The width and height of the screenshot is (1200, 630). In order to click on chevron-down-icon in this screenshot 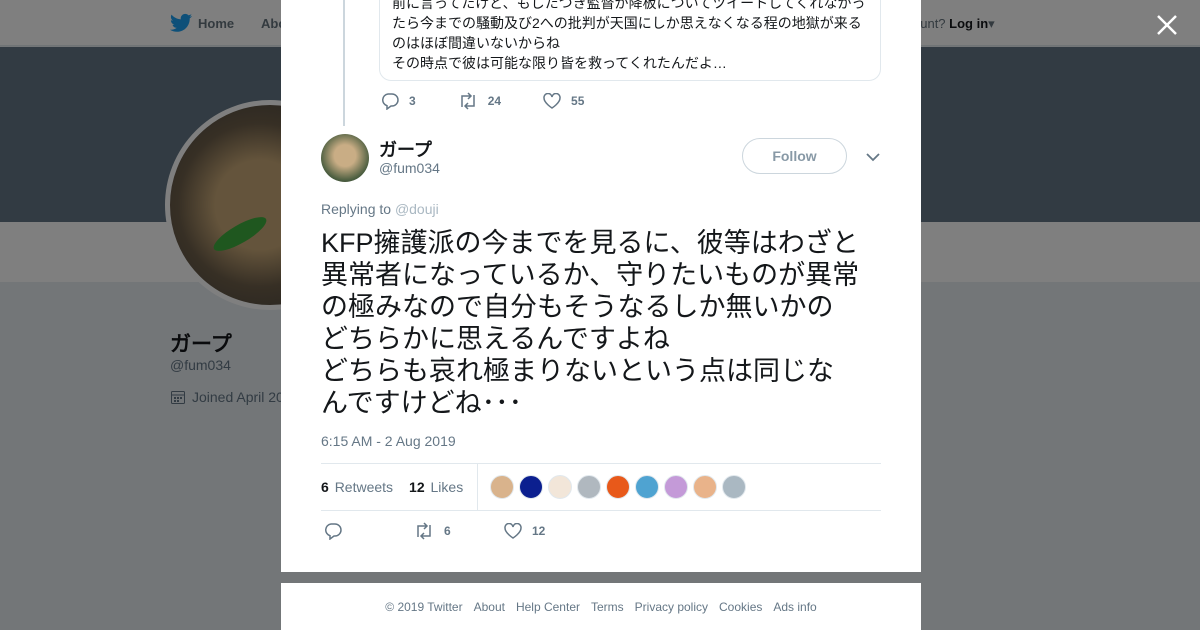, I will do `click(873, 157)`.